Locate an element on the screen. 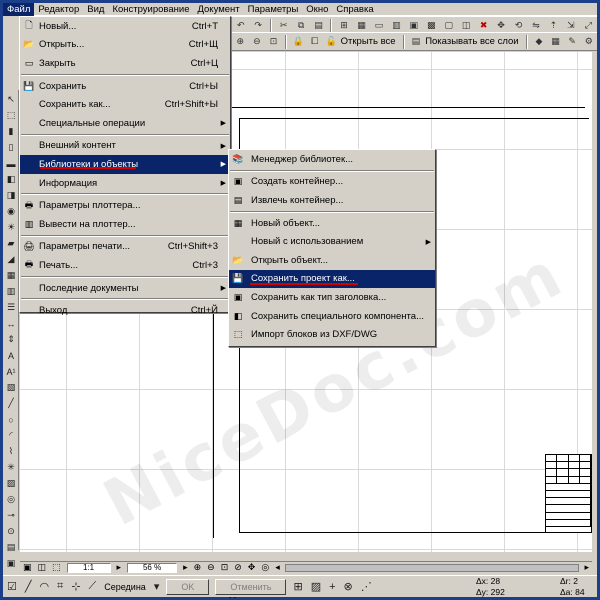  slab-tool-icon: ▰ is located at coordinates (11, 243).